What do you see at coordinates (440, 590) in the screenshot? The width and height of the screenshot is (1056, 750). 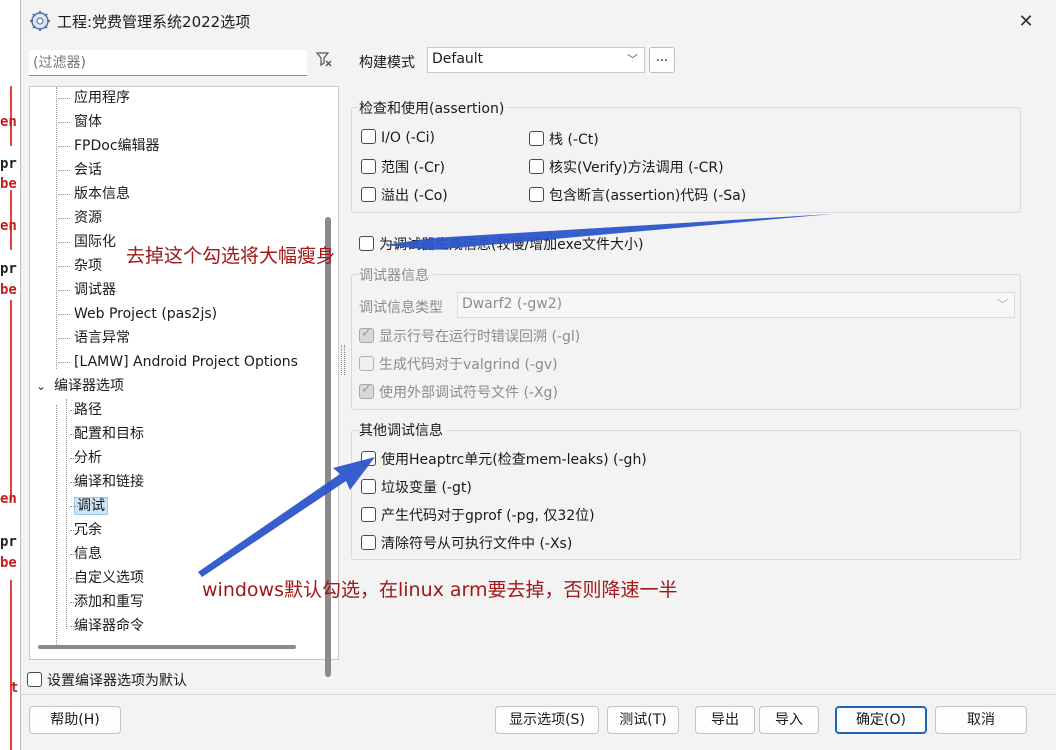 I see `annotation-note-2: windows默认勾选，在linux arm要去掉，否则降速一半` at bounding box center [440, 590].